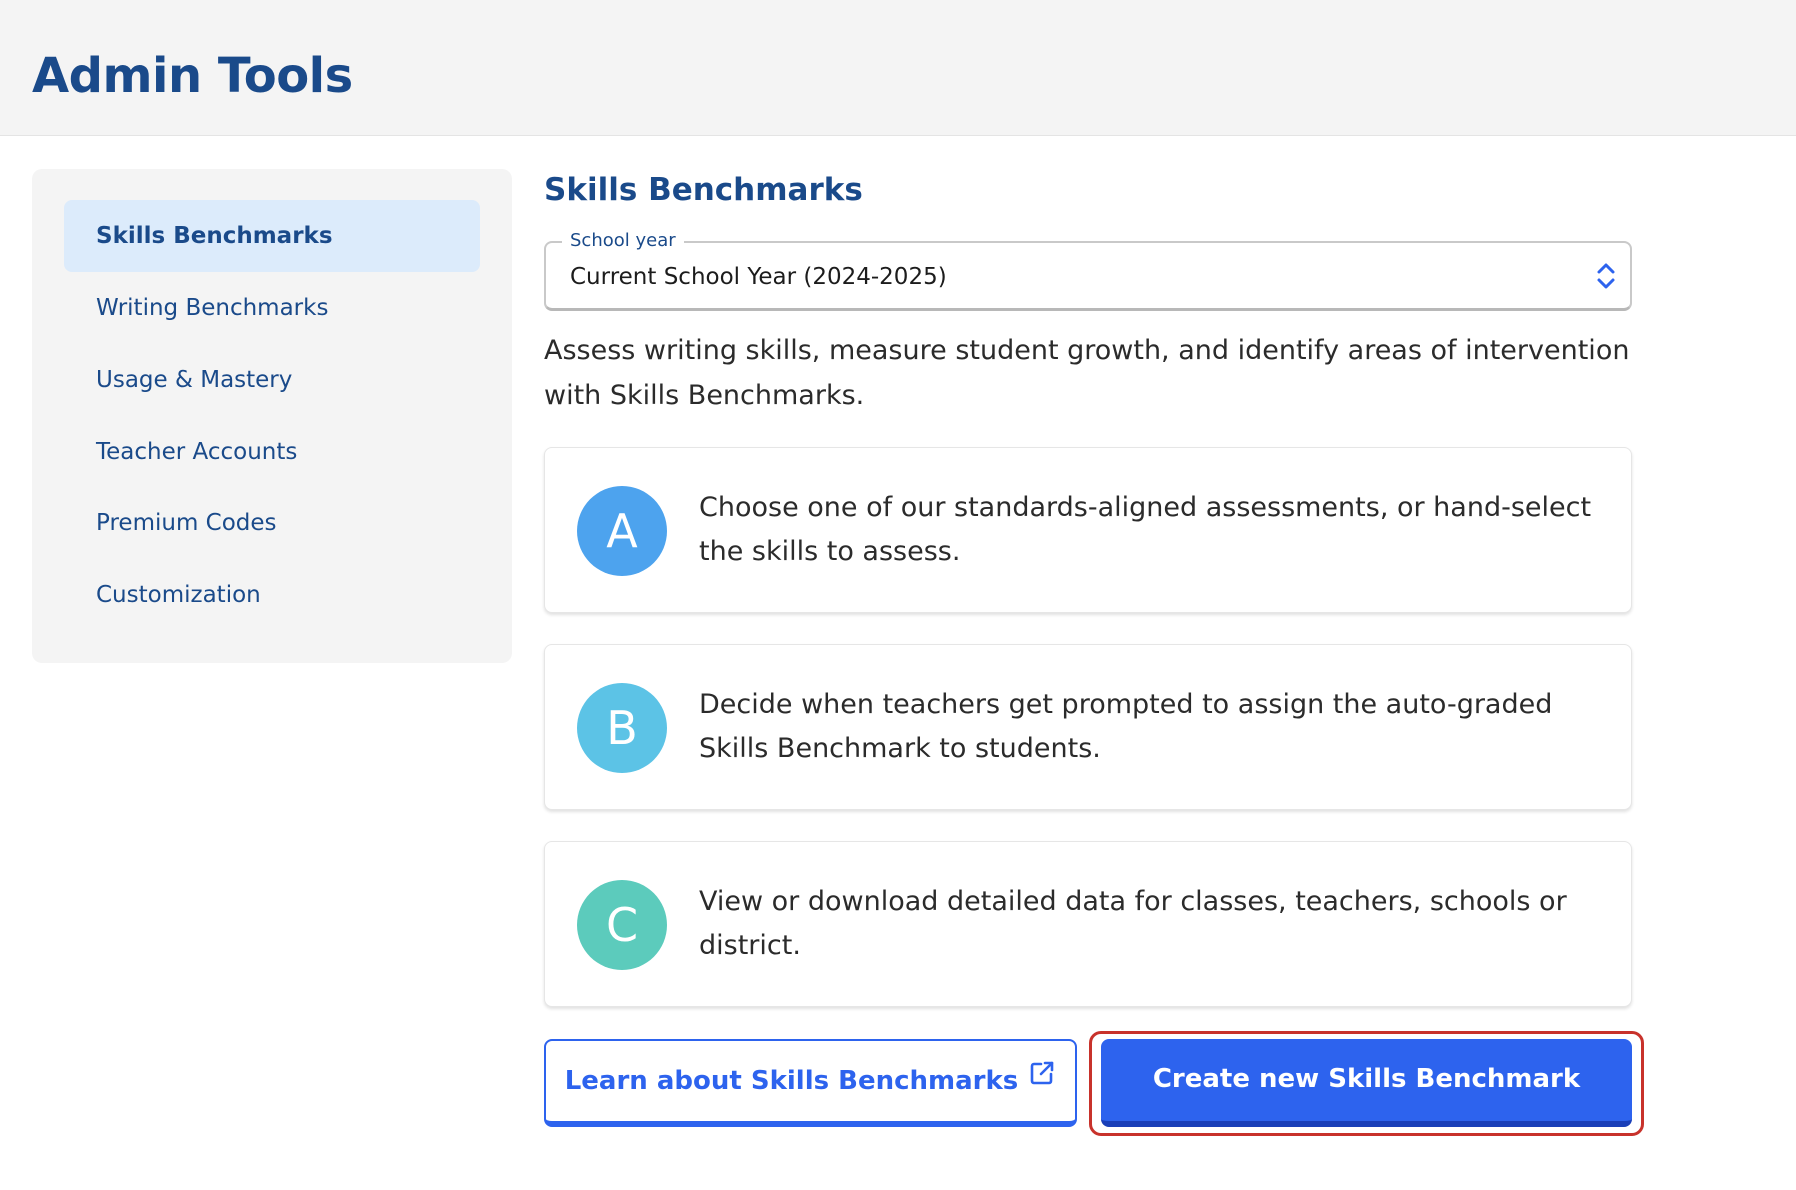 The height and width of the screenshot is (1190, 1796). Describe the element at coordinates (623, 241) in the screenshot. I see `school-year-label: School year` at that location.